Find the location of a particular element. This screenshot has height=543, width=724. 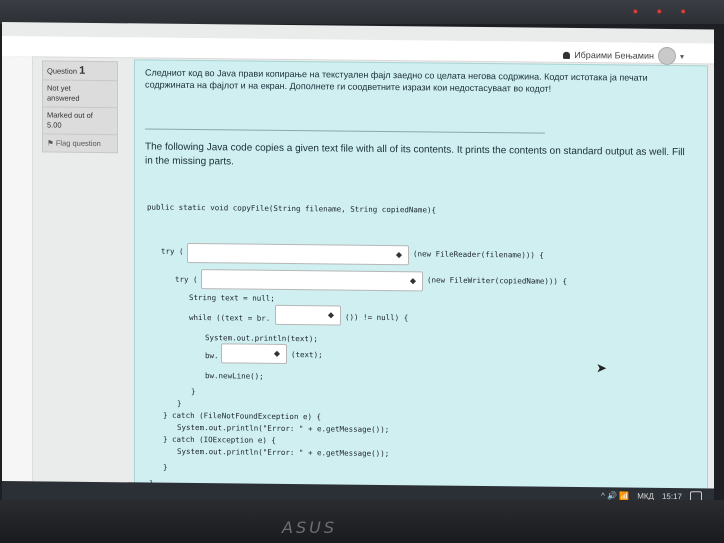

flag-icon: ⚑ is located at coordinates (50, 143).